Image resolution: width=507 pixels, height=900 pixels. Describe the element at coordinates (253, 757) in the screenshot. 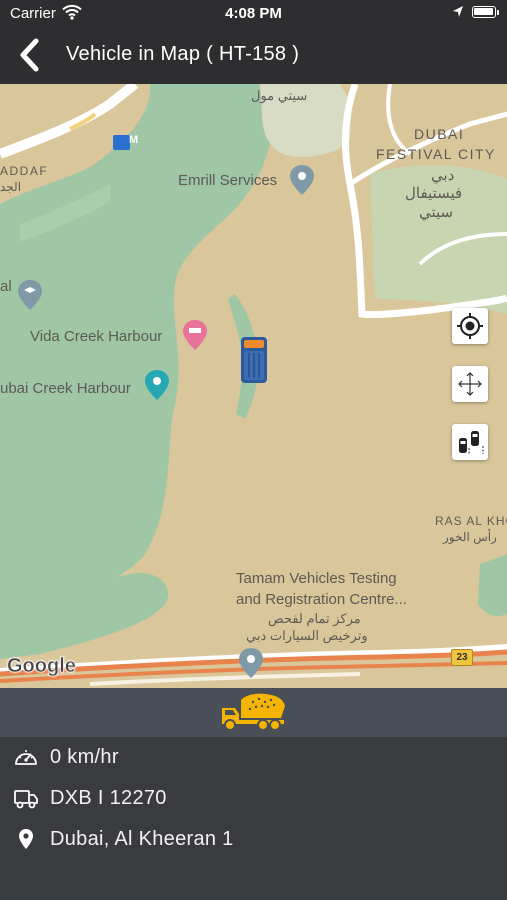

I see `speed-row: 0 km/hr` at that location.